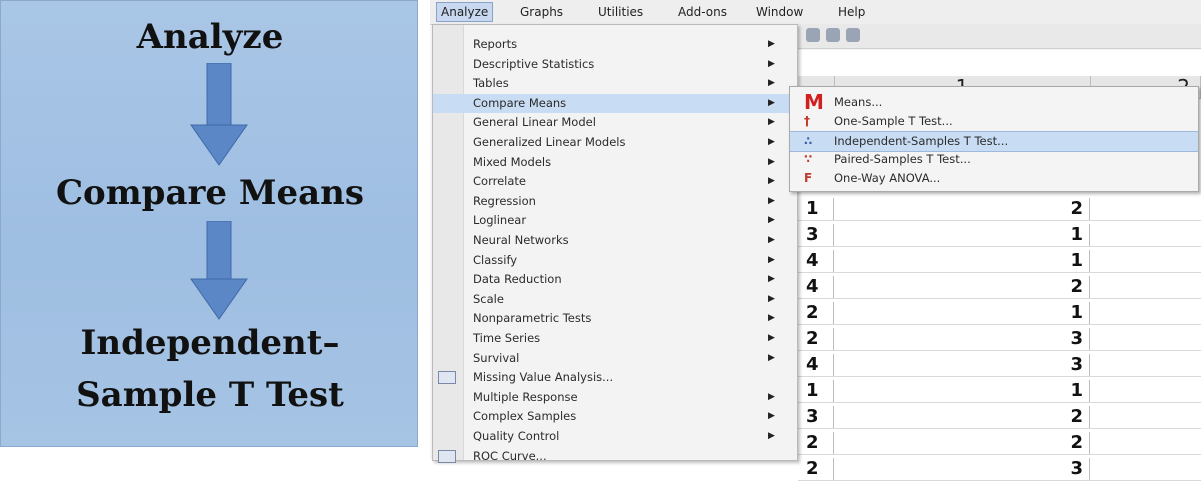 This screenshot has height=481, width=1201. Describe the element at coordinates (615, 279) in the screenshot. I see `menu-item: Data Reduction ▶` at that location.